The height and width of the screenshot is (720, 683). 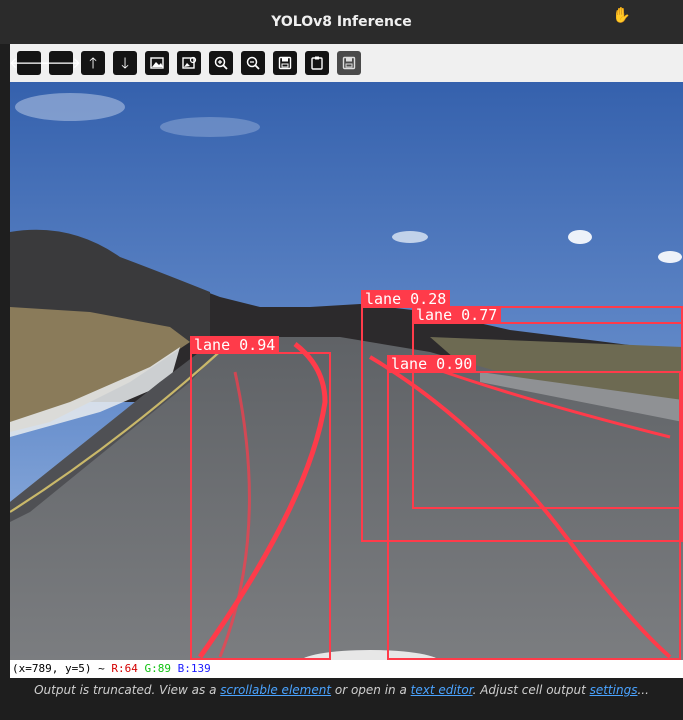 I want to click on hand-icon: ✋, so click(x=621, y=15).